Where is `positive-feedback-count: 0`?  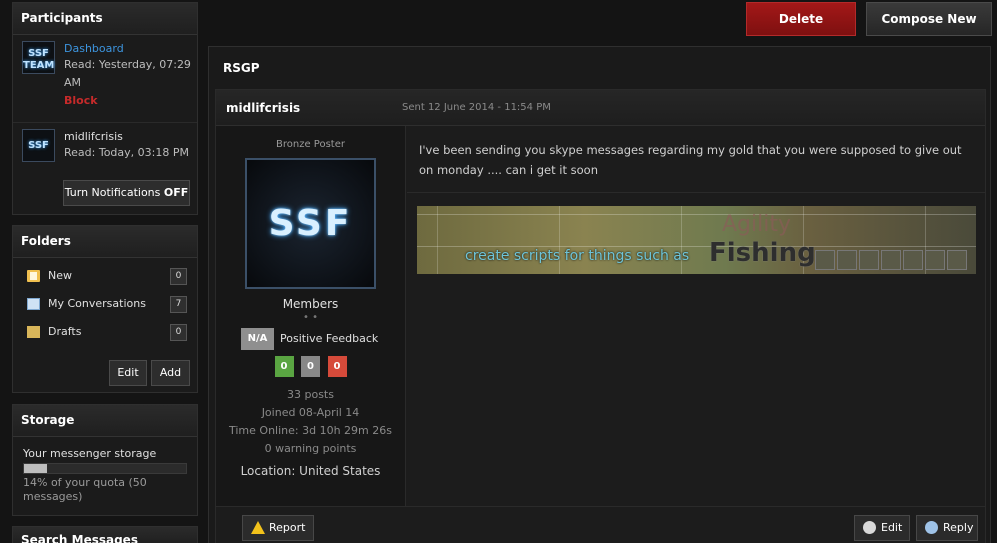
positive-feedback-count: 0 is located at coordinates (284, 366).